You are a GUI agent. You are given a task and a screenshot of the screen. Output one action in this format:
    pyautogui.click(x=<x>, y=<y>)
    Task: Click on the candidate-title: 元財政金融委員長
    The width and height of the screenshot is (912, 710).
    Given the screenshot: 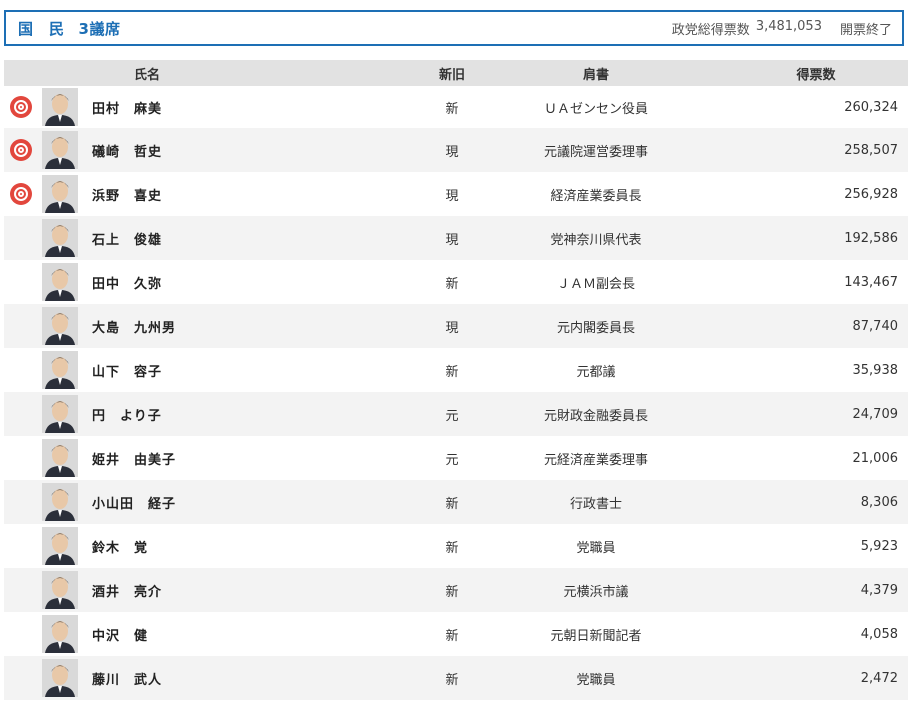 What is the action you would take?
    pyautogui.click(x=595, y=416)
    